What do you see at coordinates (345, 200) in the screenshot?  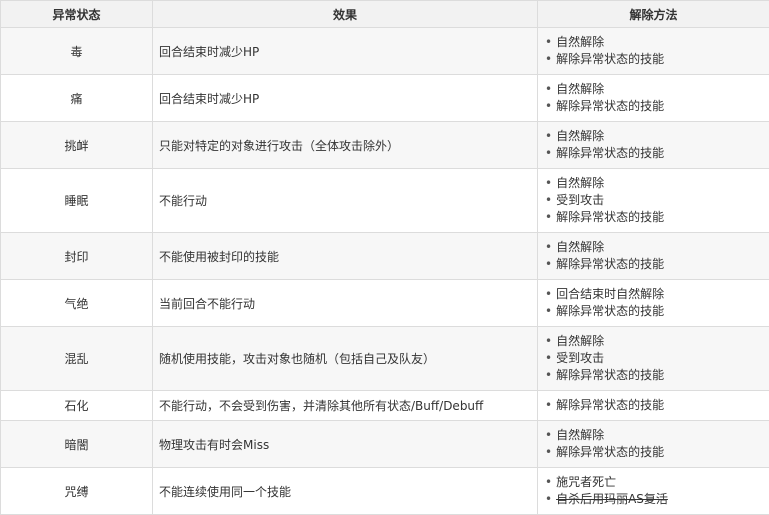 I see `status-effect: 不能行动` at bounding box center [345, 200].